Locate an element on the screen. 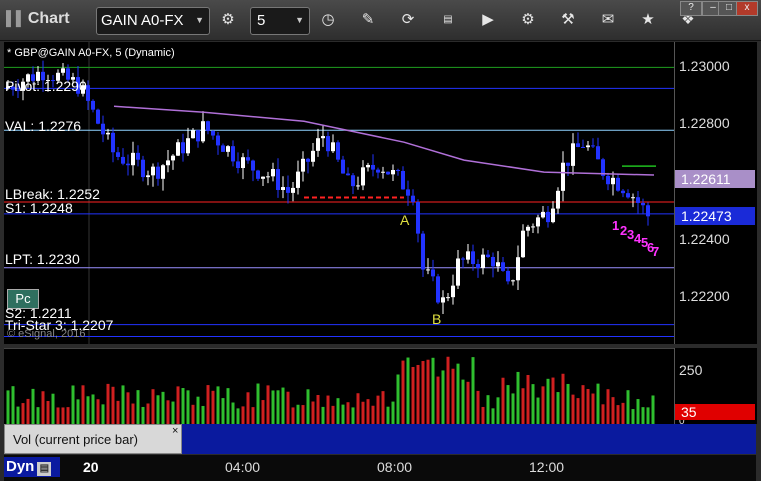 The width and height of the screenshot is (761, 481). price-tick-1.22800: 1.22800 is located at coordinates (704, 123).